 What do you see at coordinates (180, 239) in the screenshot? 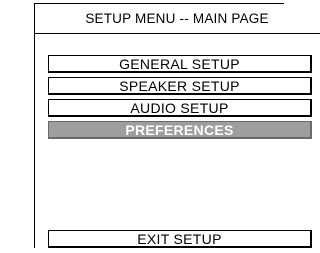
I see `exit-setup-button: EXIT SETUP` at bounding box center [180, 239].